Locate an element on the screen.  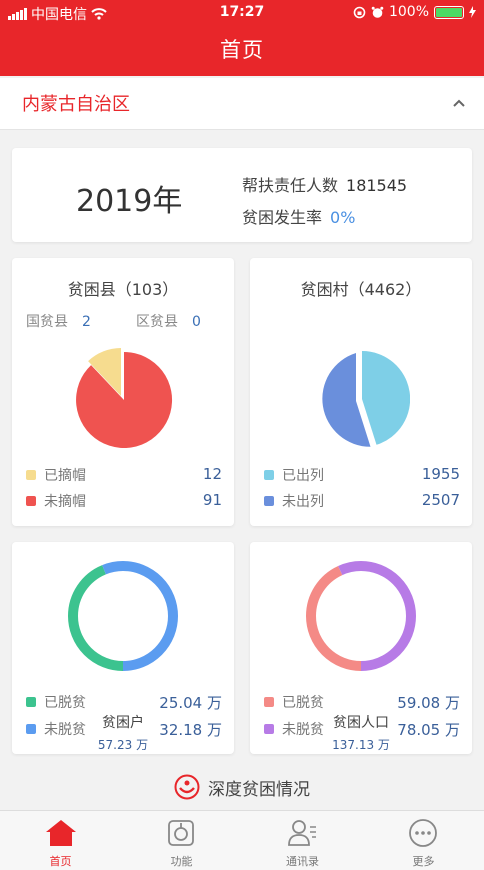
tab-home: 首页 is located at coordinates (60, 840).